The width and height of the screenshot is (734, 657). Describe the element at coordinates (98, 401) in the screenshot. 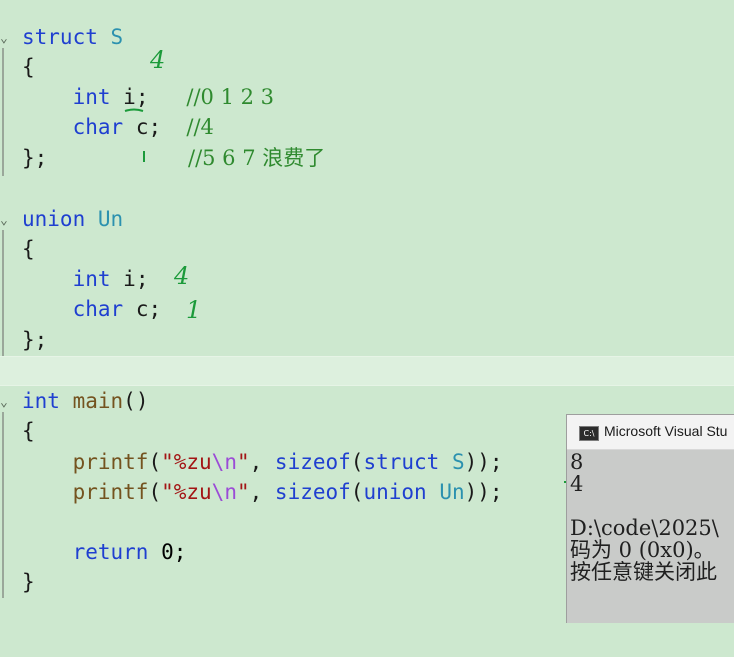

I see `function-name-main: main` at that location.